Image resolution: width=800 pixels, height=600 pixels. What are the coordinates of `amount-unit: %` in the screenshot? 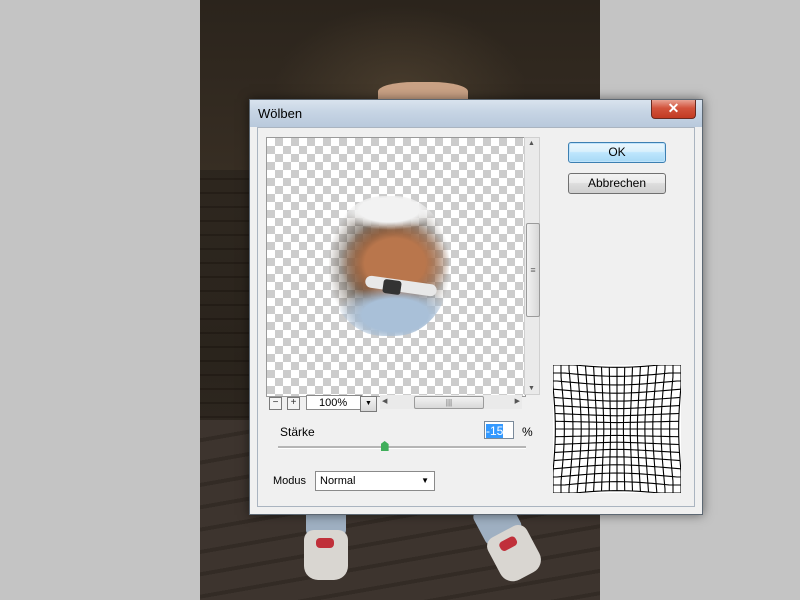 It's located at (527, 432).